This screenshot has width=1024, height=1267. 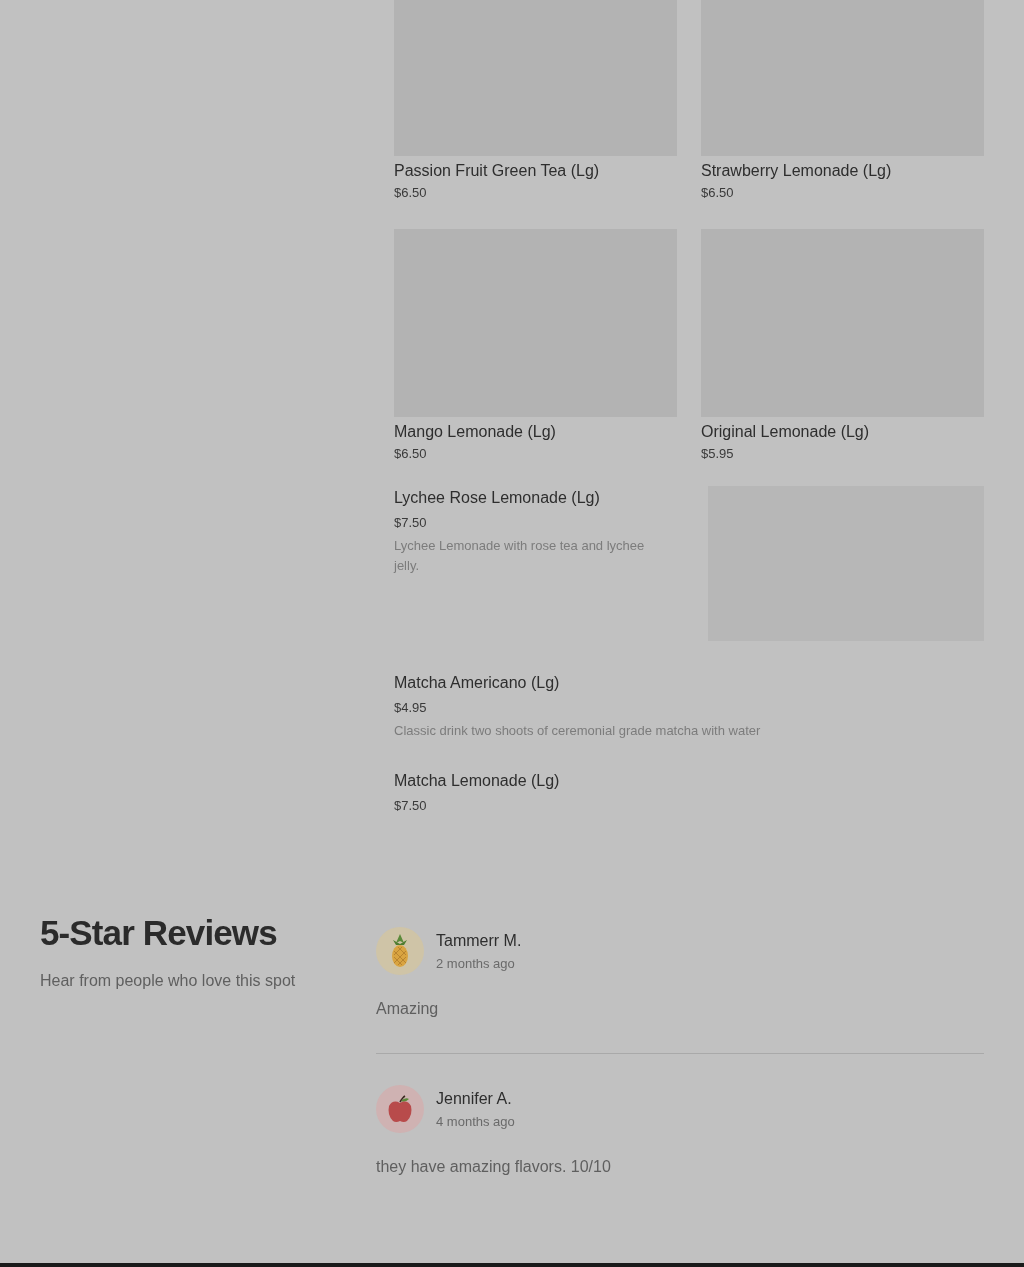 I want to click on pineapple-icon, so click(x=400, y=951).